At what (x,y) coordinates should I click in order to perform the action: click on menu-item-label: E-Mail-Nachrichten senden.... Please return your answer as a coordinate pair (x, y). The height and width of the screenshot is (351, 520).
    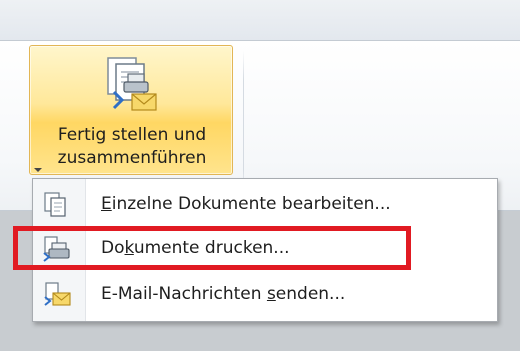
    Looking at the image, I should click on (223, 294).